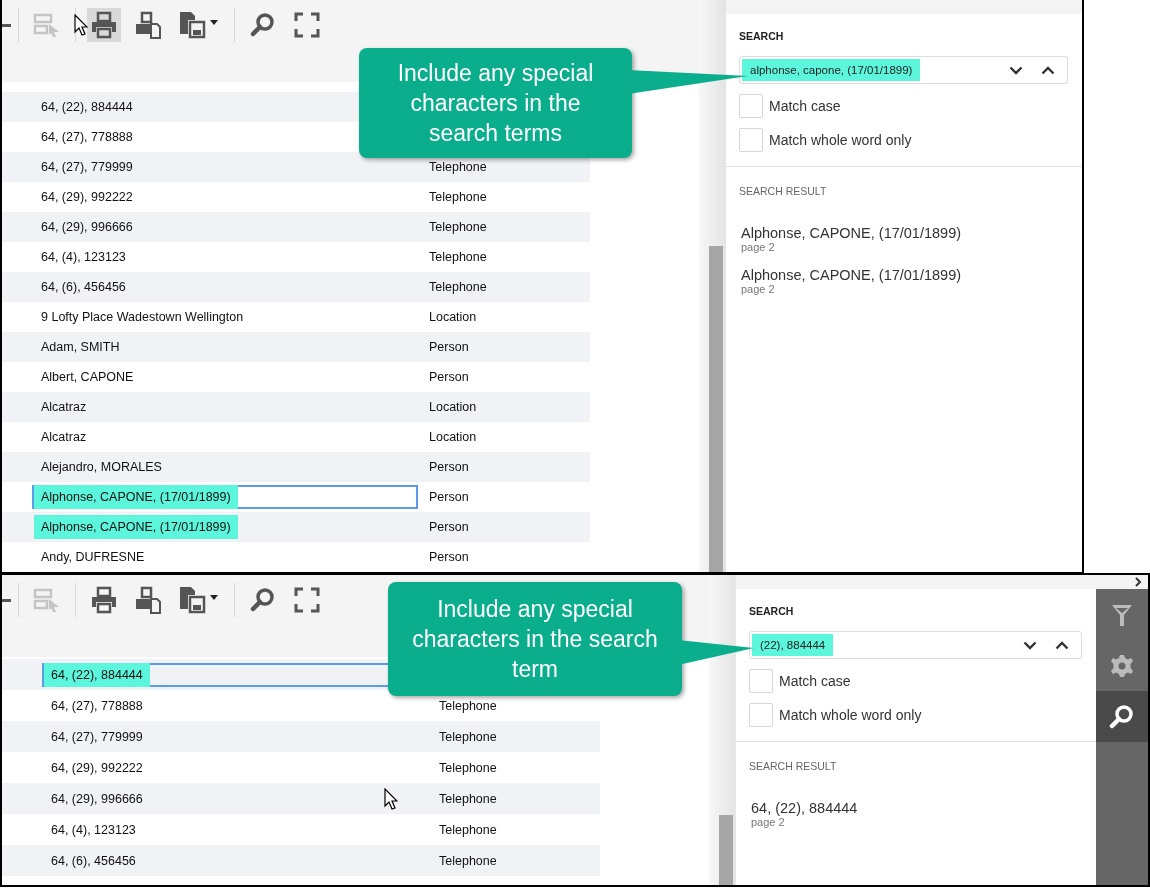 This screenshot has height=889, width=1150. I want to click on search-field: alphonse, capone, (17/01/1899), so click(903, 70).